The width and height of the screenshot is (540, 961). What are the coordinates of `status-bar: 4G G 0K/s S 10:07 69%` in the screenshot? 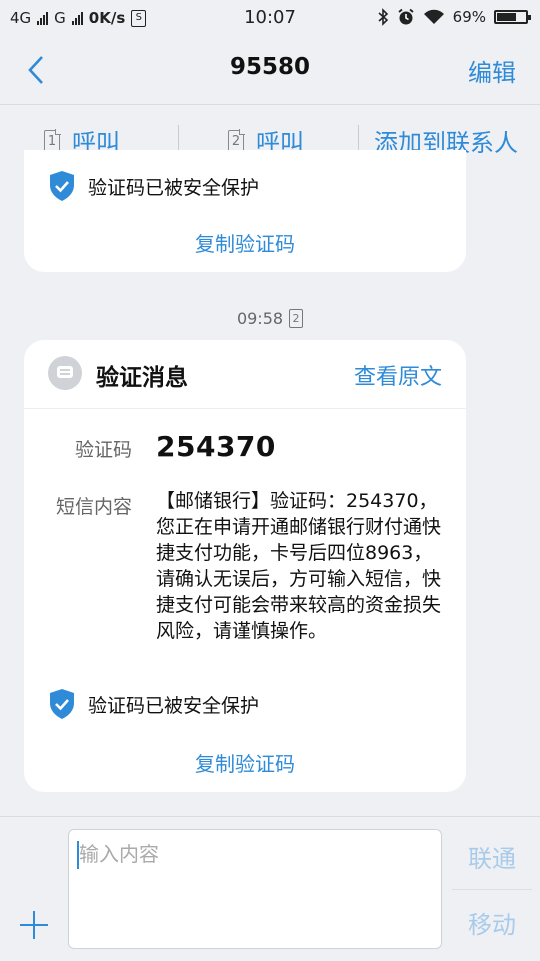 It's located at (270, 18).